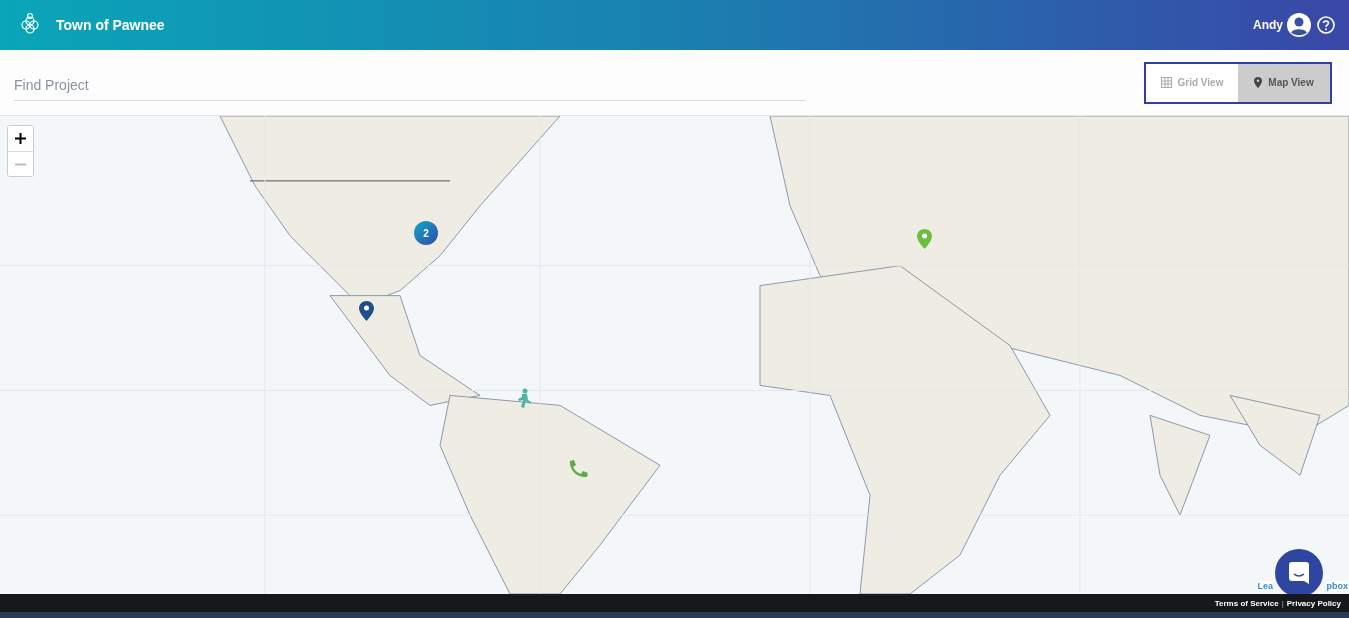  What do you see at coordinates (1313, 603) in the screenshot?
I see `footer-link: Privacy Policy` at bounding box center [1313, 603].